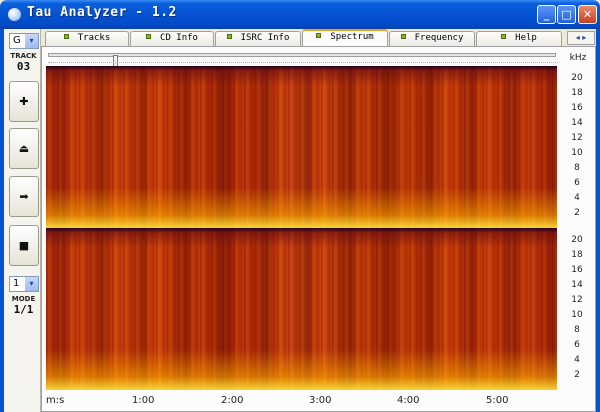  What do you see at coordinates (526, 38) in the screenshot?
I see `tab-label: Help` at bounding box center [526, 38].